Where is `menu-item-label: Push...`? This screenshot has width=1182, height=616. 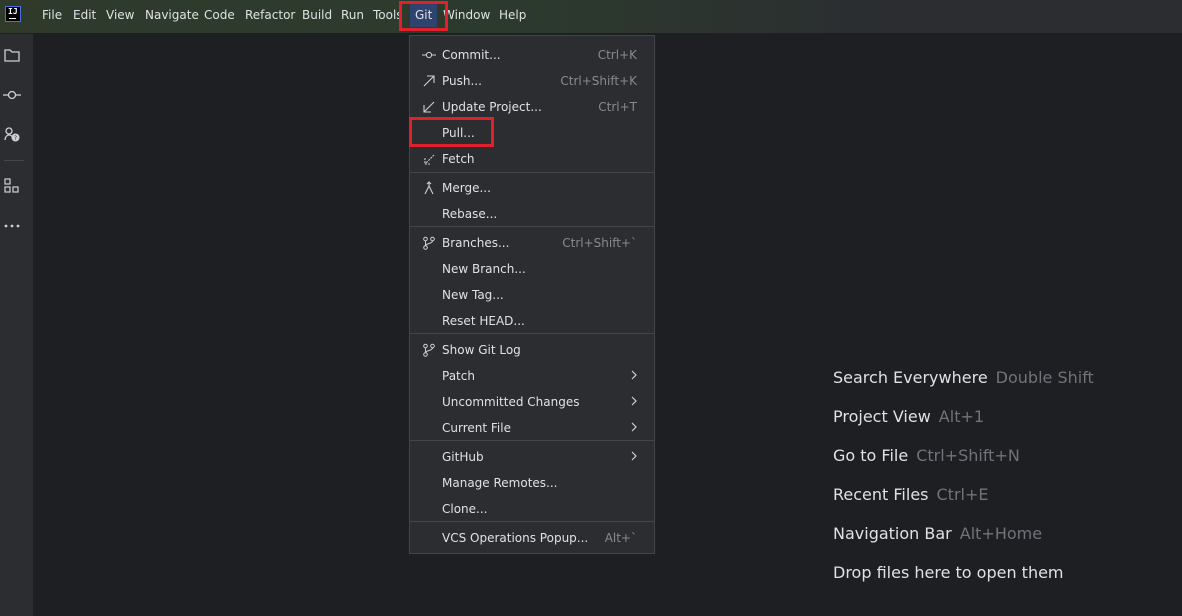
menu-item-label: Push... is located at coordinates (462, 81).